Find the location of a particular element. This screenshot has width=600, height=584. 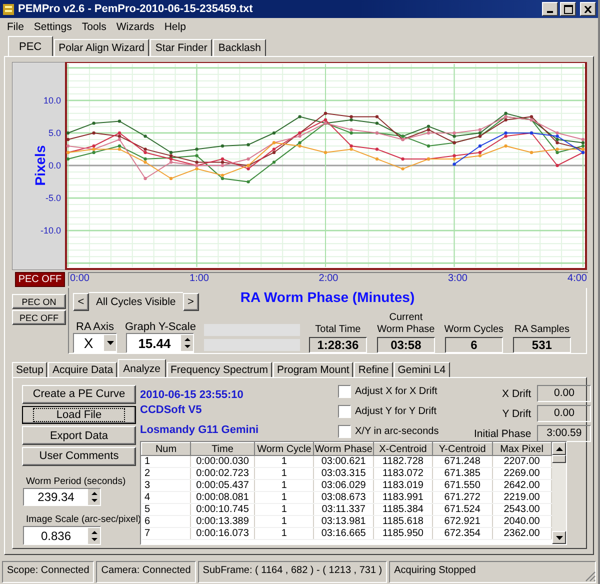

pec-status-indicator: PEC OFF is located at coordinates (40, 279).